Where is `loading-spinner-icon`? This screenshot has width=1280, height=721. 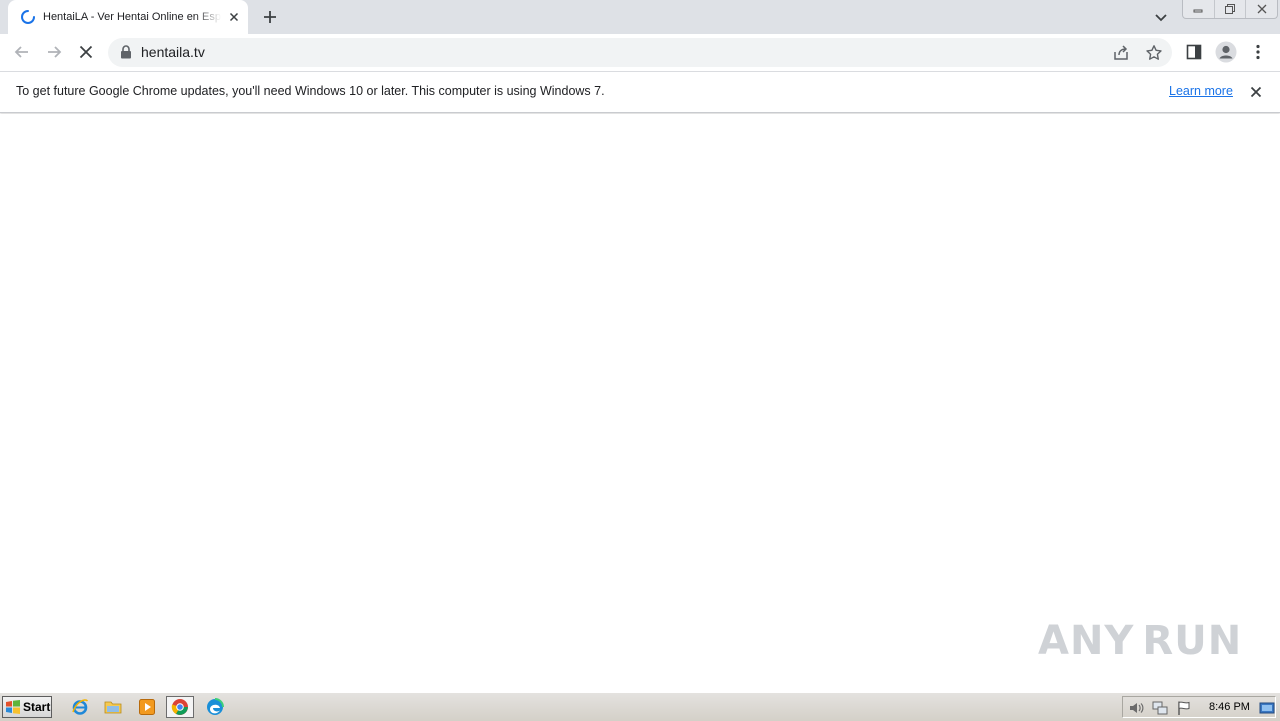
loading-spinner-icon is located at coordinates (28, 17).